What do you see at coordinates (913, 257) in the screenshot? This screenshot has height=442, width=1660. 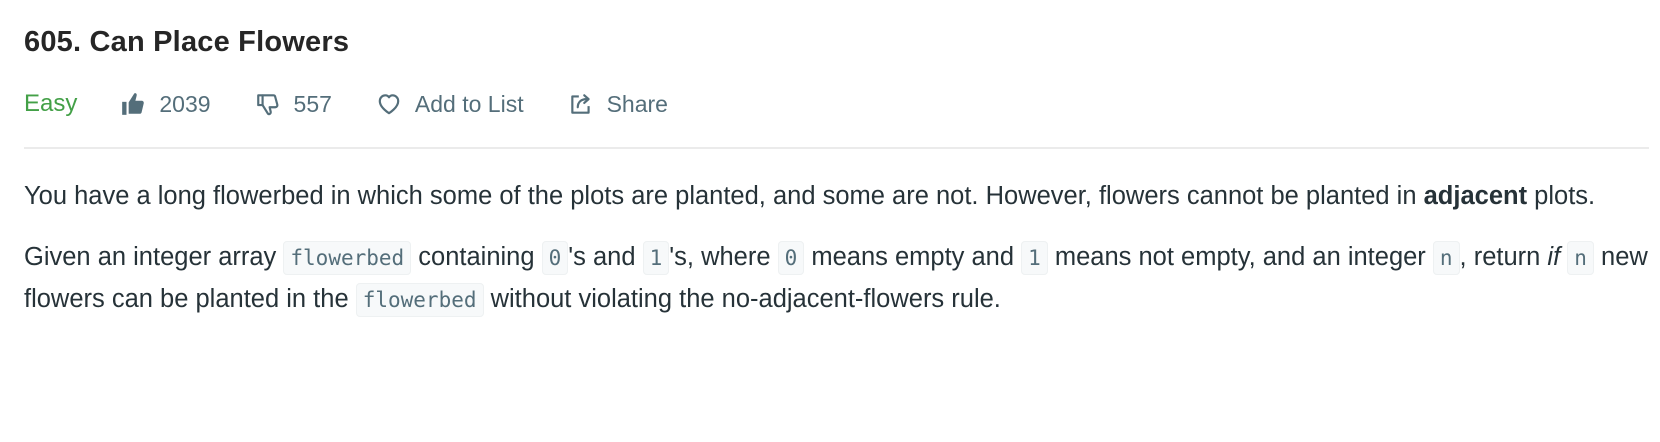 I see `desc-text: means empty and` at bounding box center [913, 257].